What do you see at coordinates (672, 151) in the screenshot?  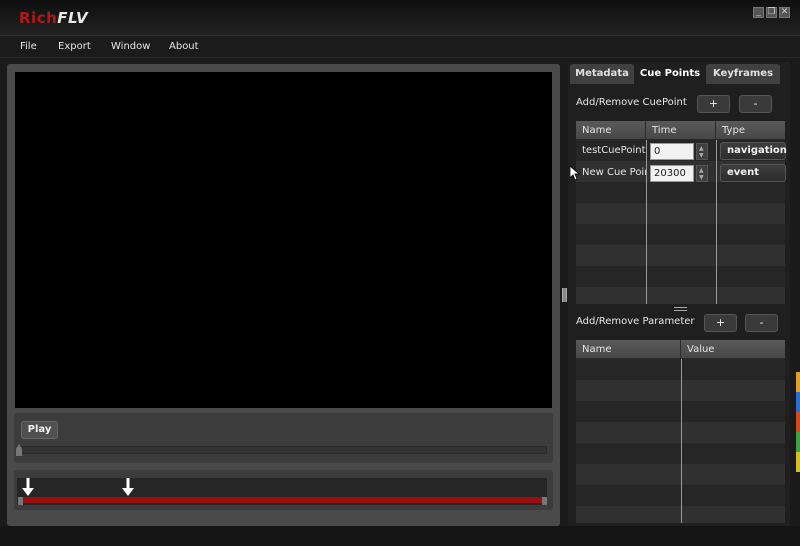 I see `cuepoint-time-input: 0` at bounding box center [672, 151].